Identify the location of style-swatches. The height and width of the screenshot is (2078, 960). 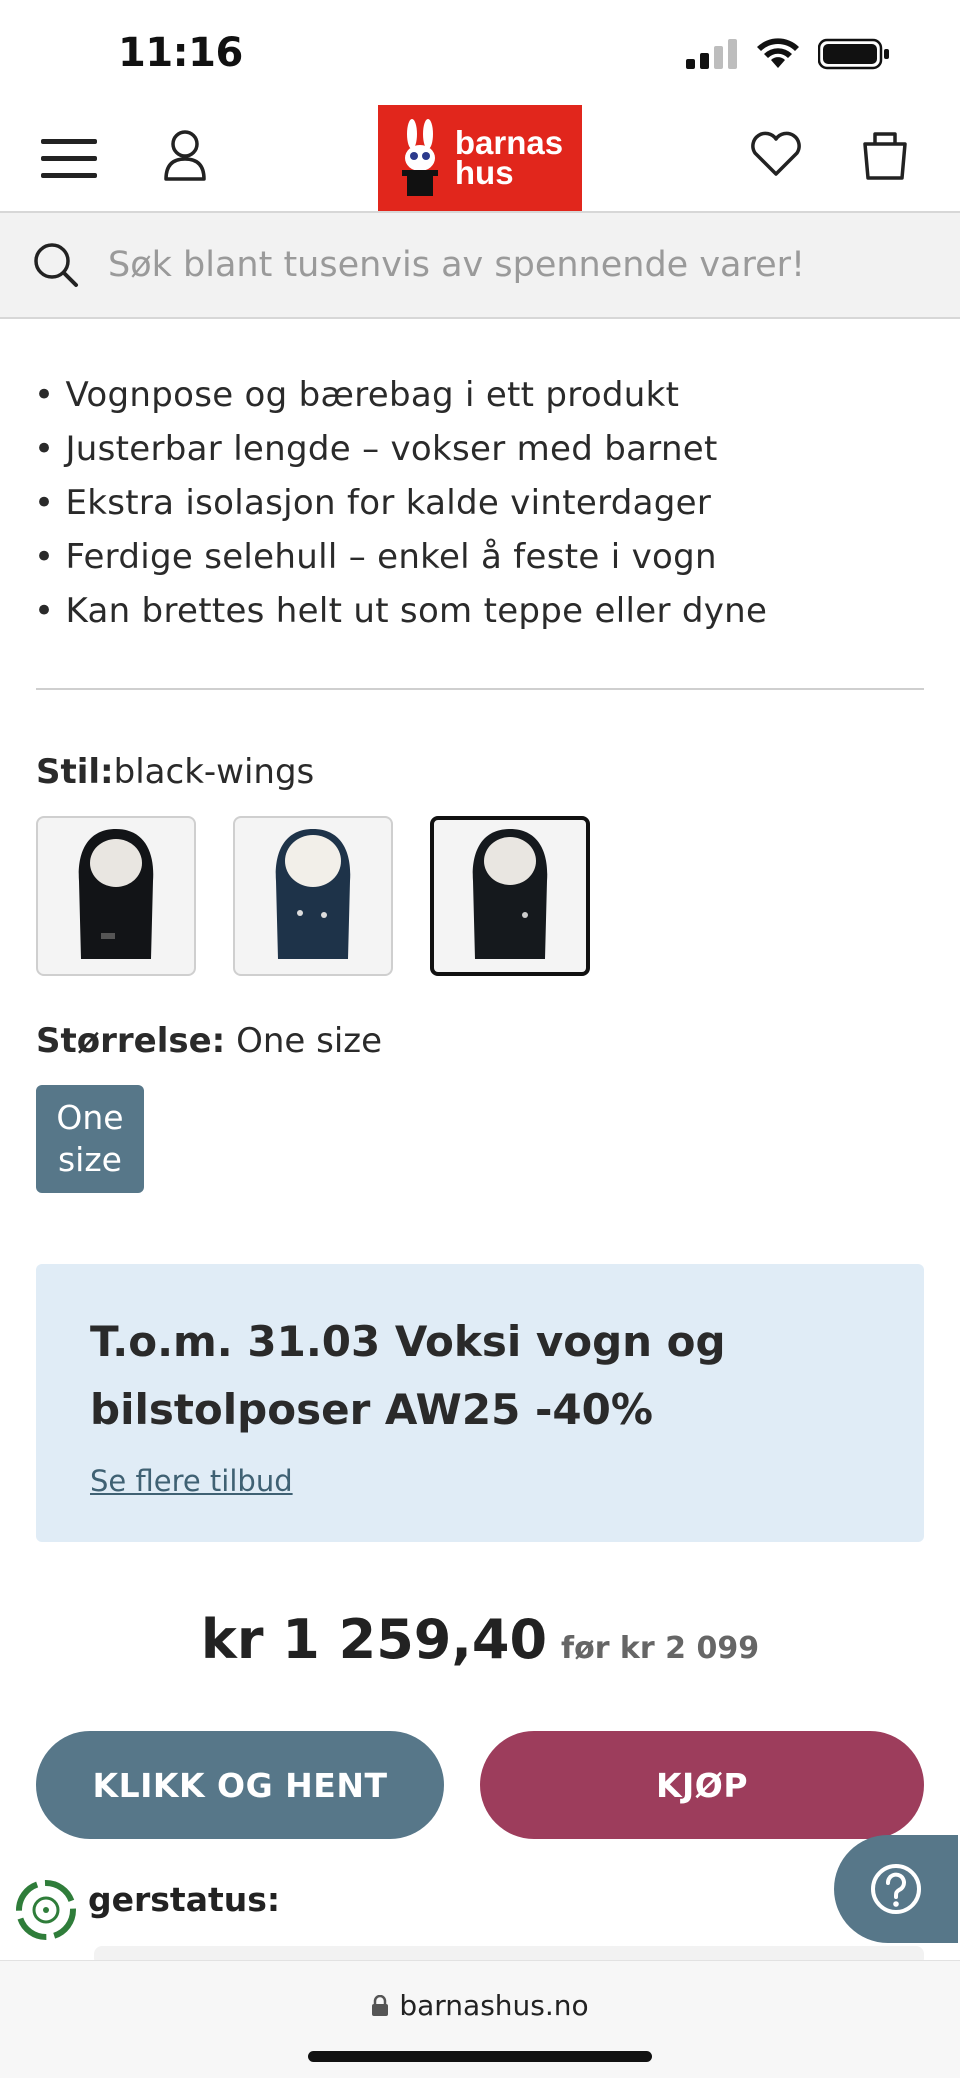
(313, 896).